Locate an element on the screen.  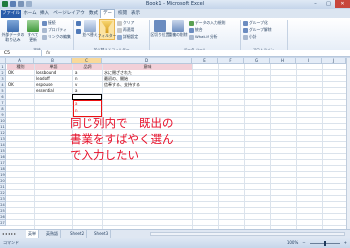
clear-filter-button: クリア is located at coordinates (125, 23).